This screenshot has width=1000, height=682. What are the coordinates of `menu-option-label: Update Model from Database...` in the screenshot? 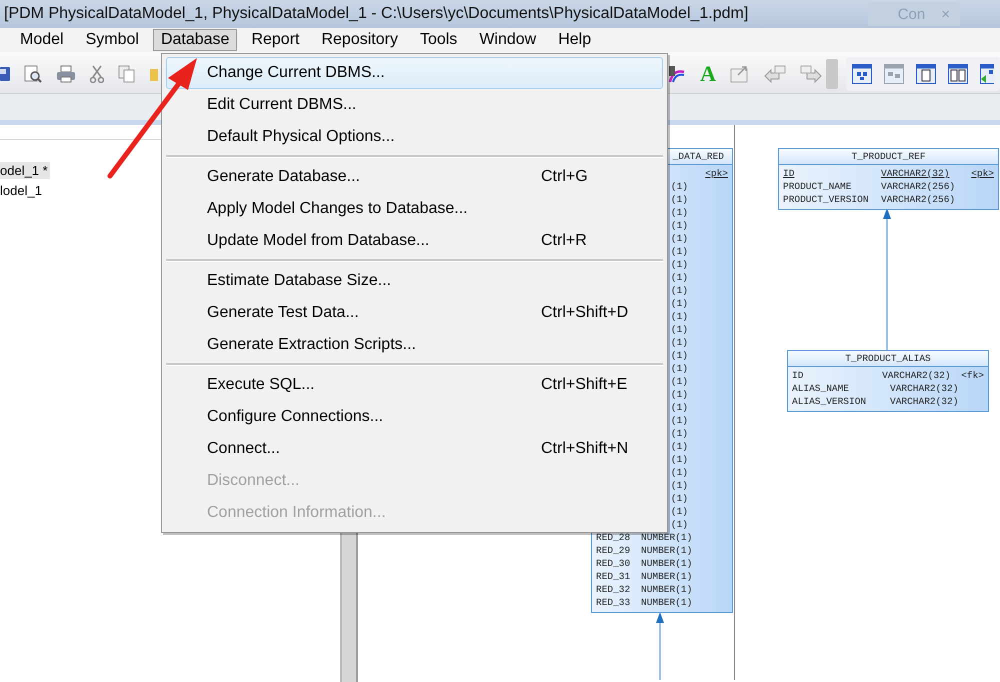 It's located at (318, 241).